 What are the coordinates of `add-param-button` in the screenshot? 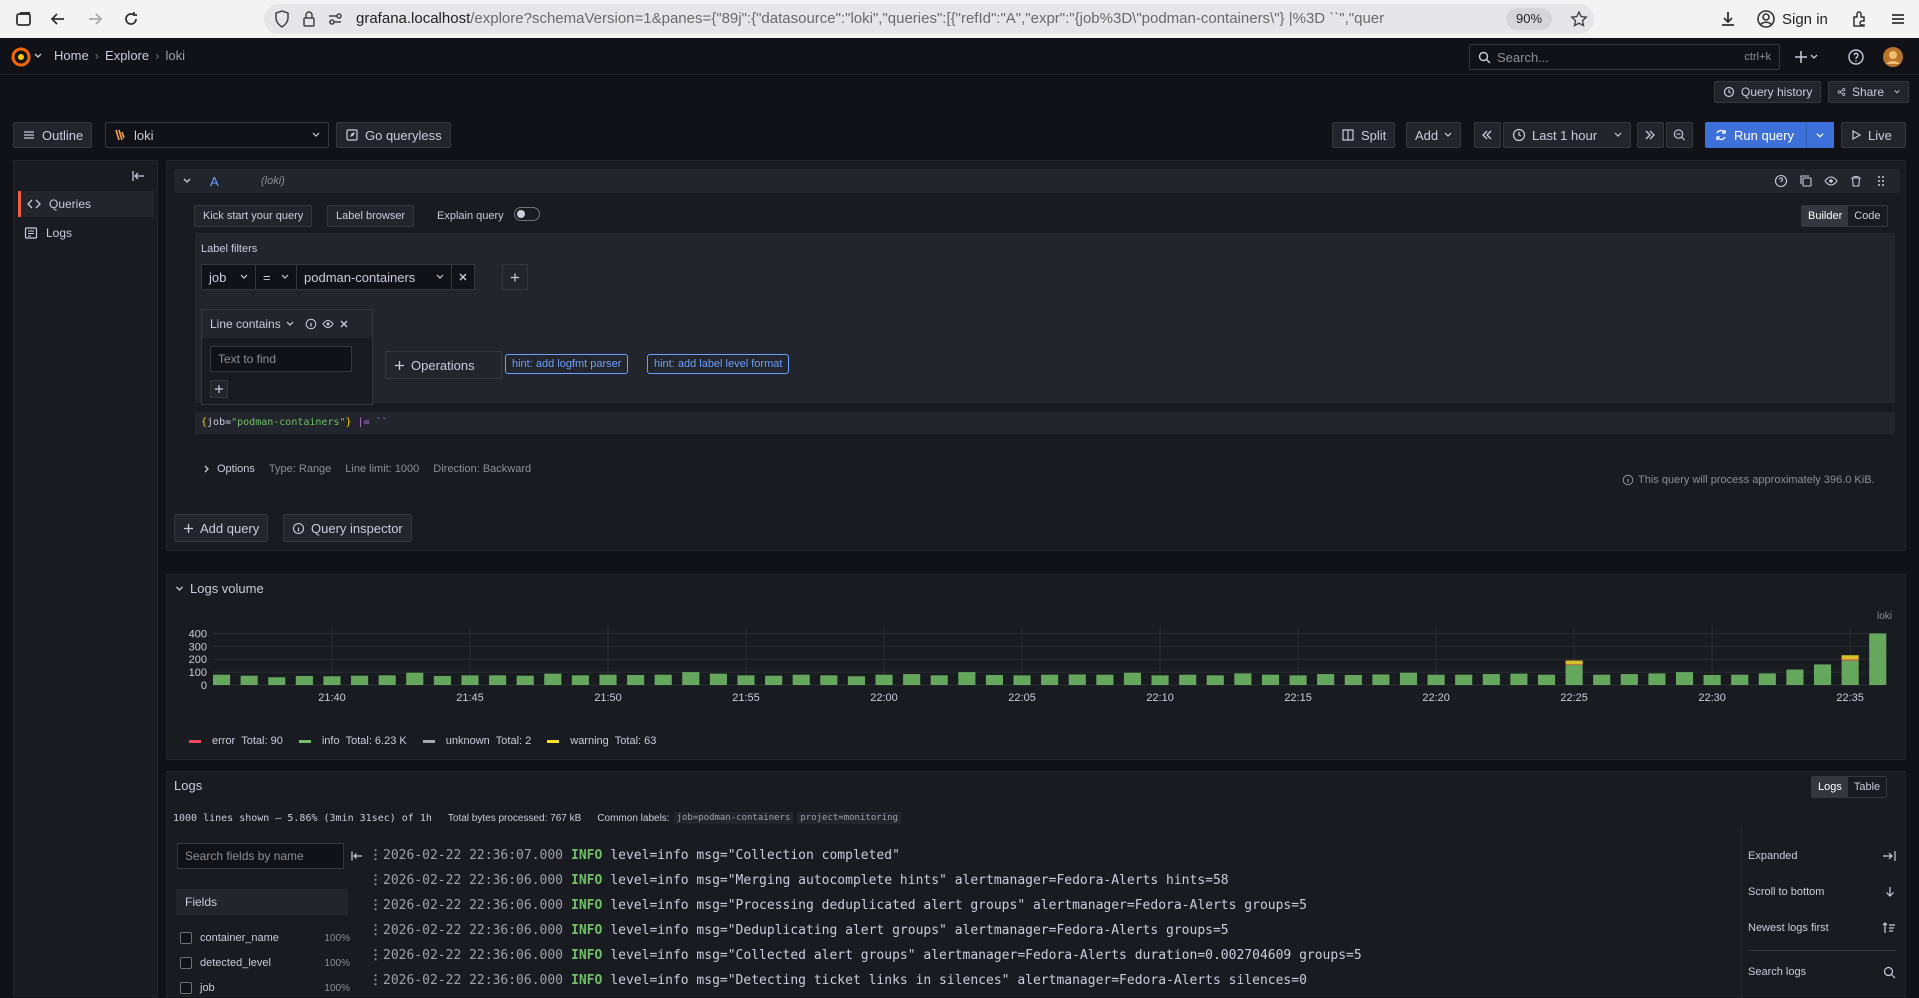 It's located at (219, 389).